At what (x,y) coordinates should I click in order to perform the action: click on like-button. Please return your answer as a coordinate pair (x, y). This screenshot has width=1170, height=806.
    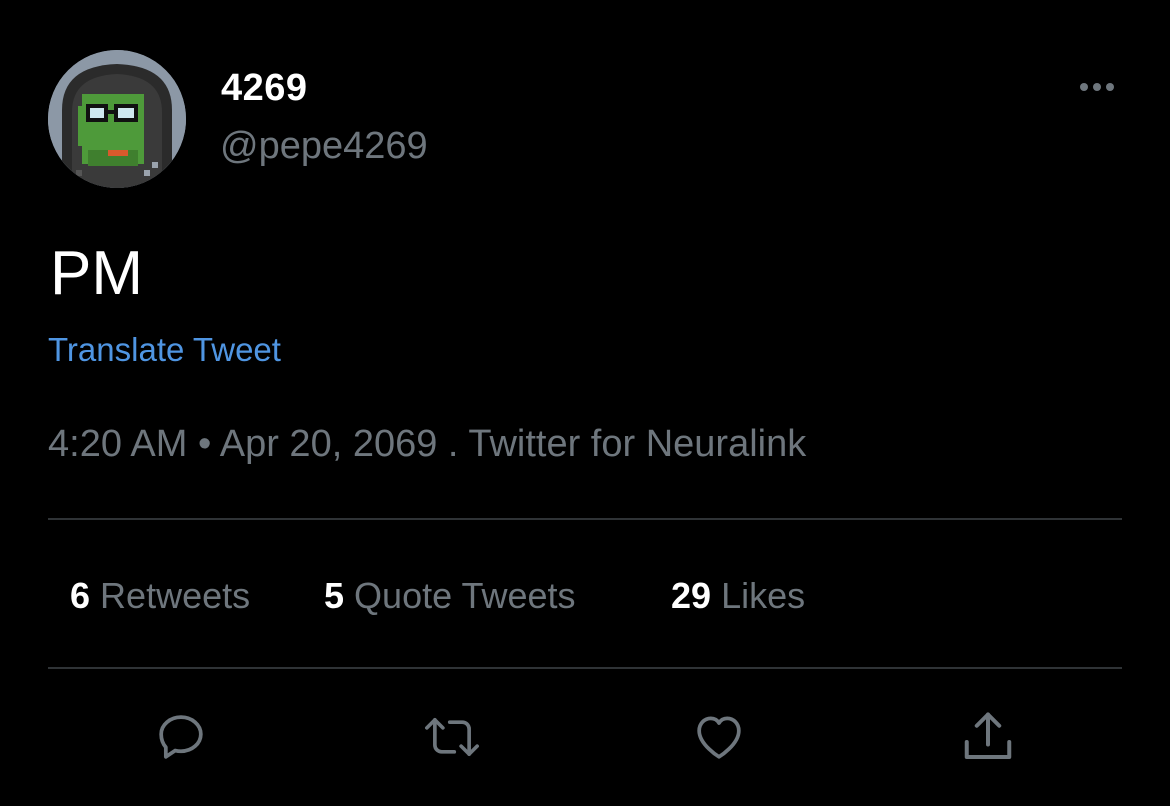
    Looking at the image, I should click on (719, 737).